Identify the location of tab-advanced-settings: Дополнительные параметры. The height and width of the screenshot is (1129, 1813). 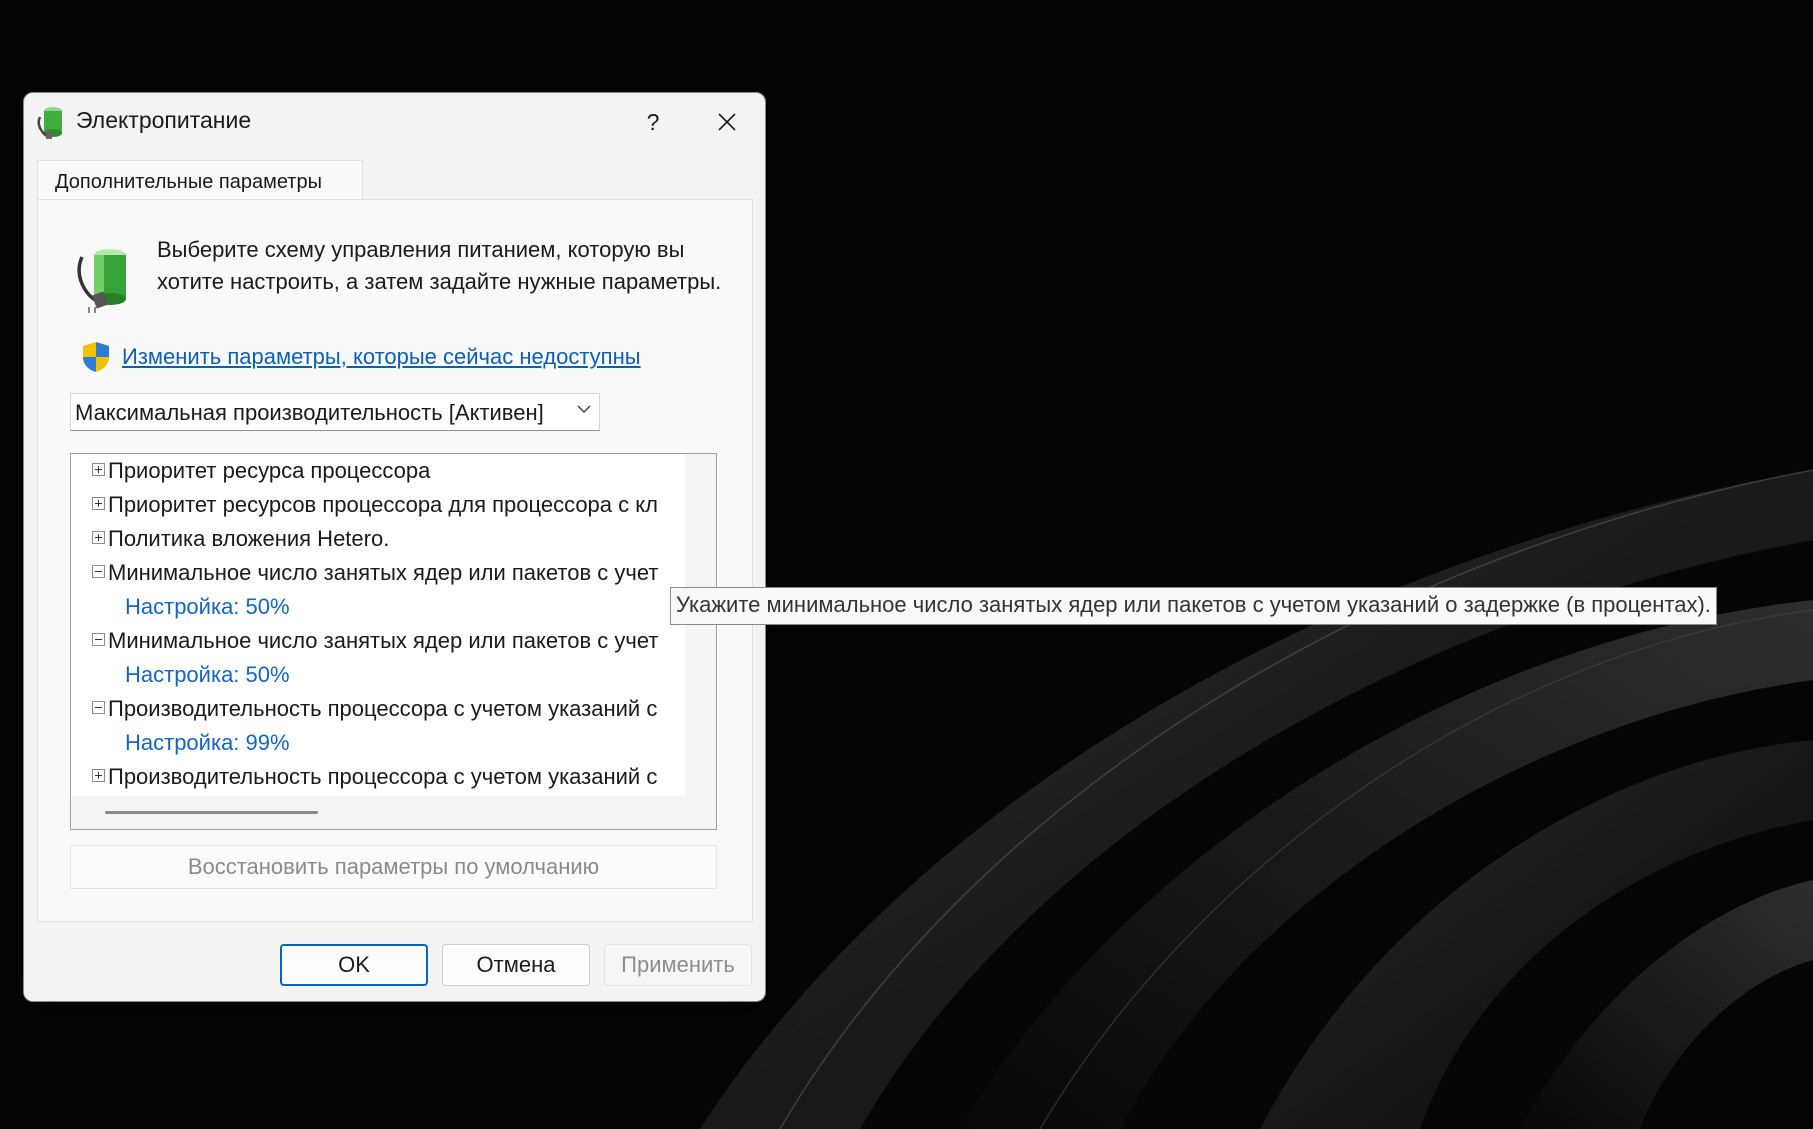
(200, 180).